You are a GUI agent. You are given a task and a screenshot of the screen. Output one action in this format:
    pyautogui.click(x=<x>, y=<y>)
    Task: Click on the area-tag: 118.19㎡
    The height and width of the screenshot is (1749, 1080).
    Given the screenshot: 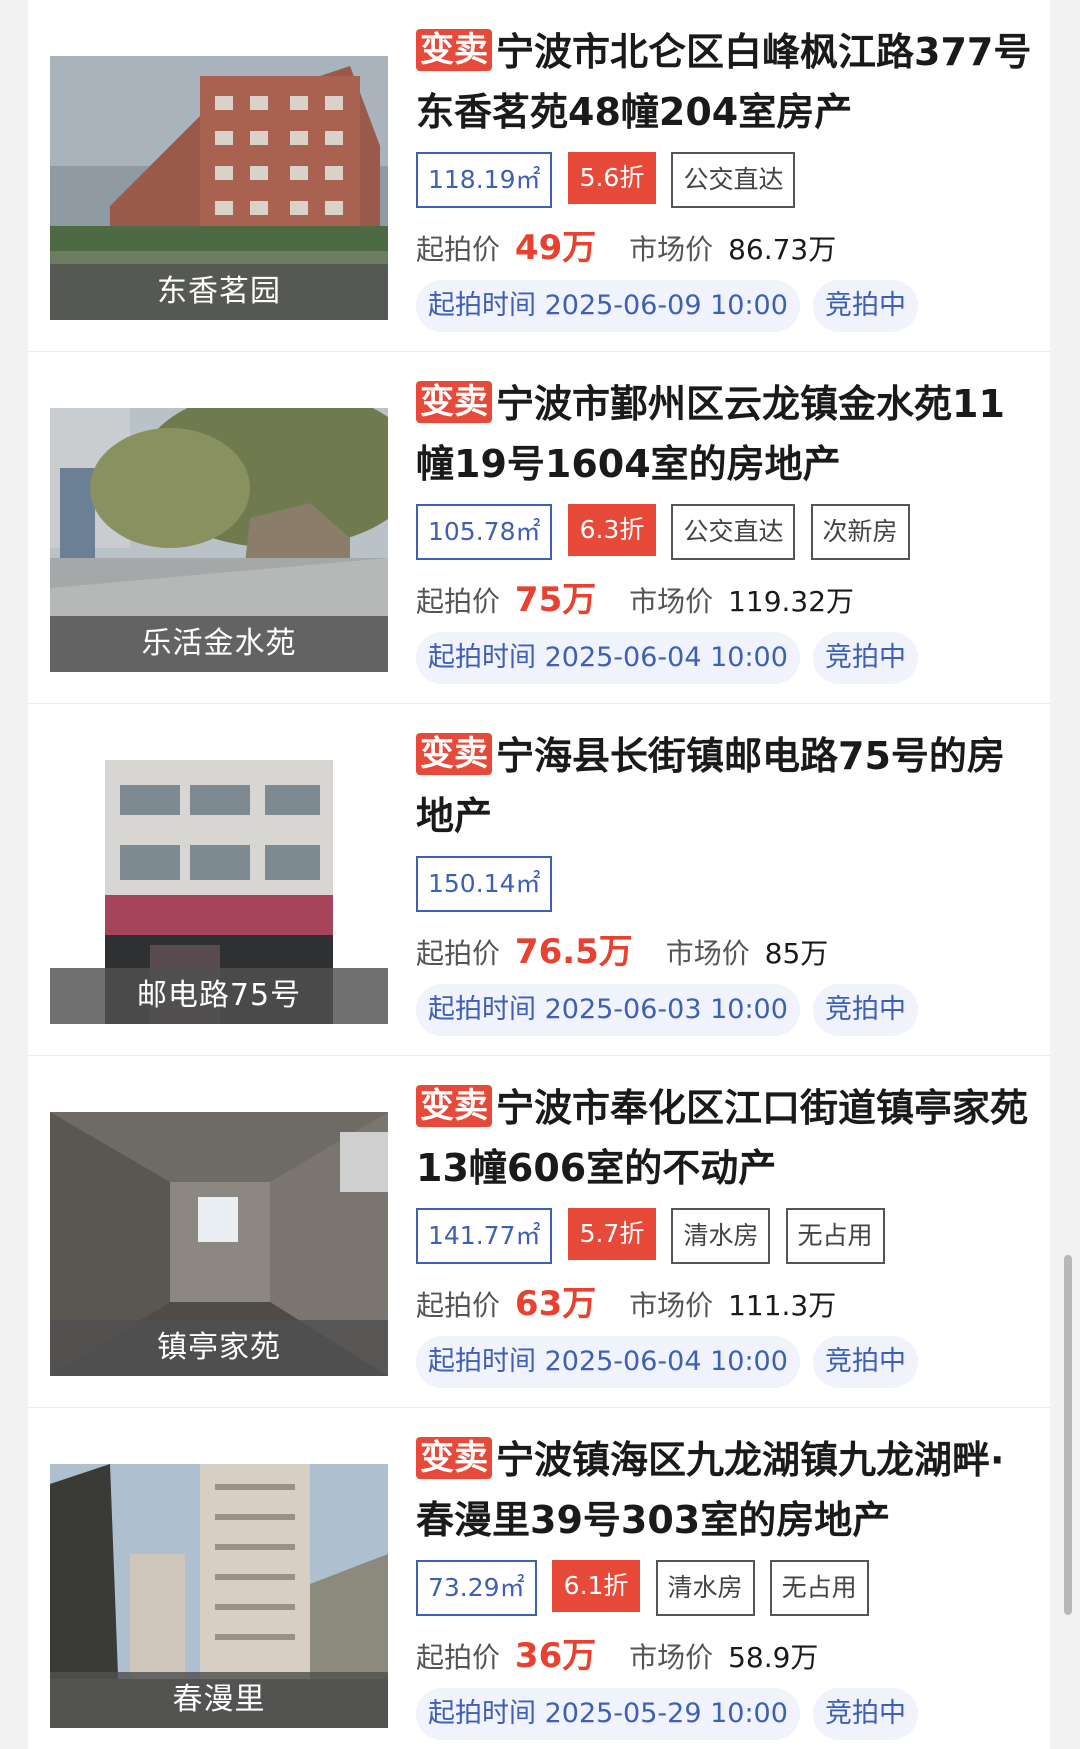 What is the action you would take?
    pyautogui.click(x=484, y=180)
    